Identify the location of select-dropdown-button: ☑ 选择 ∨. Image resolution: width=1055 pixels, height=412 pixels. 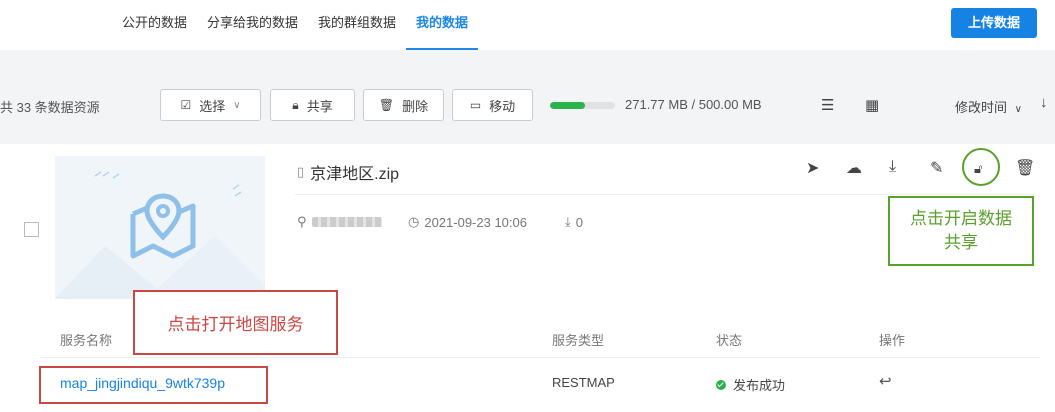
(210, 105).